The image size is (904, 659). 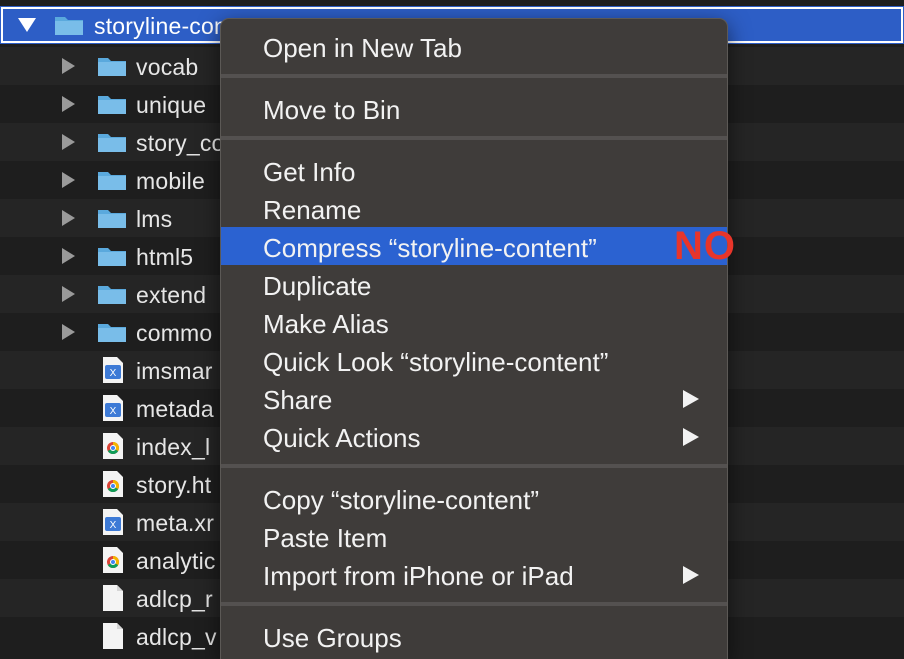 What do you see at coordinates (176, 637) in the screenshot?
I see `file-name: adlcp_v` at bounding box center [176, 637].